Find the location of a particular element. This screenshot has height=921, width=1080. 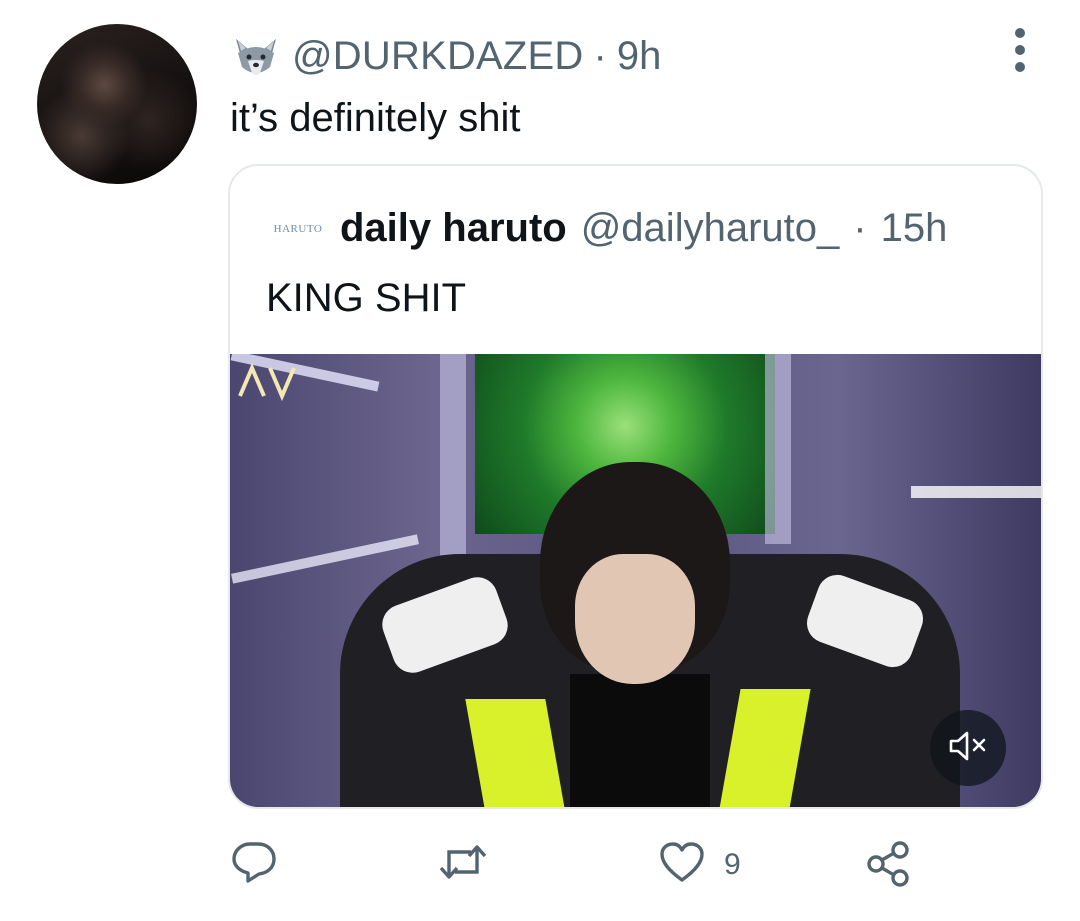

unmute-button is located at coordinates (968, 748).